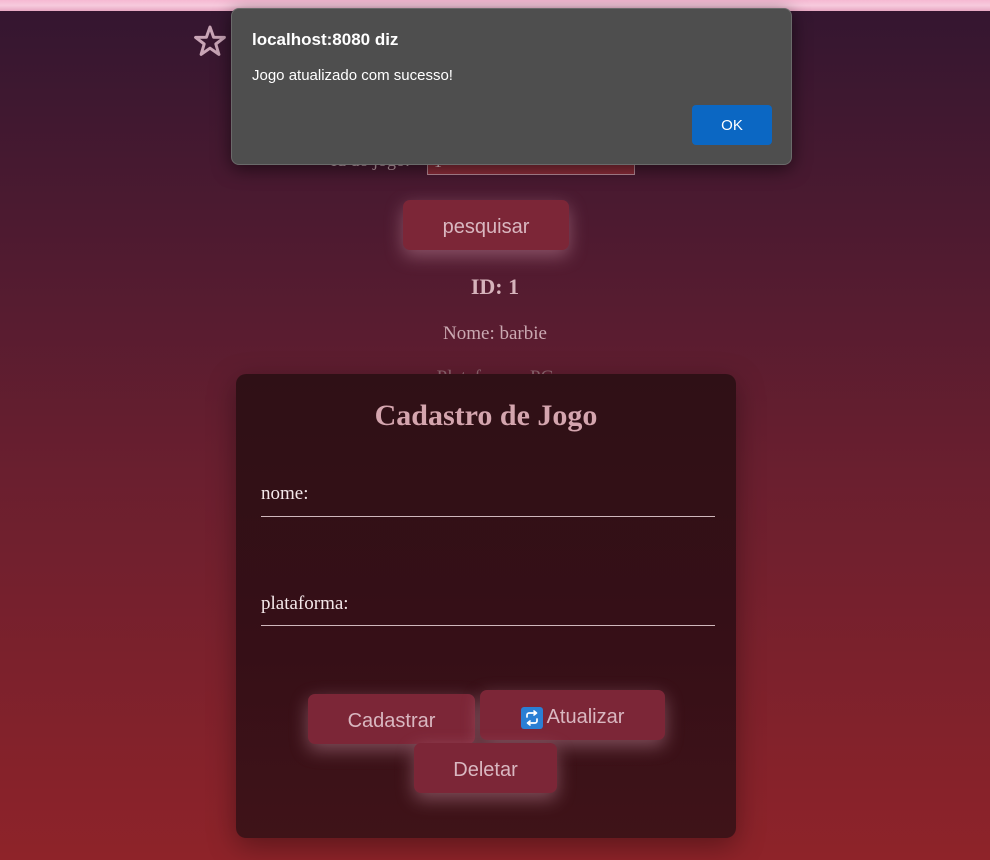 The image size is (990, 860). Describe the element at coordinates (585, 717) in the screenshot. I see `atualizar-label: Atualizar` at that location.